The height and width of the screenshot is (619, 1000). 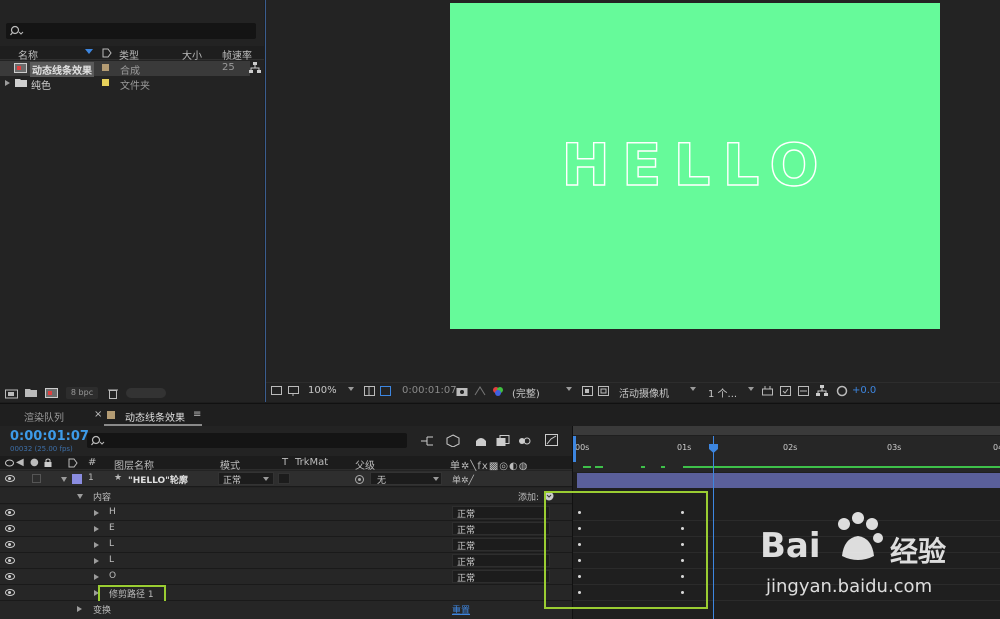 I want to click on frame-blending-icon, so click(x=503, y=441).